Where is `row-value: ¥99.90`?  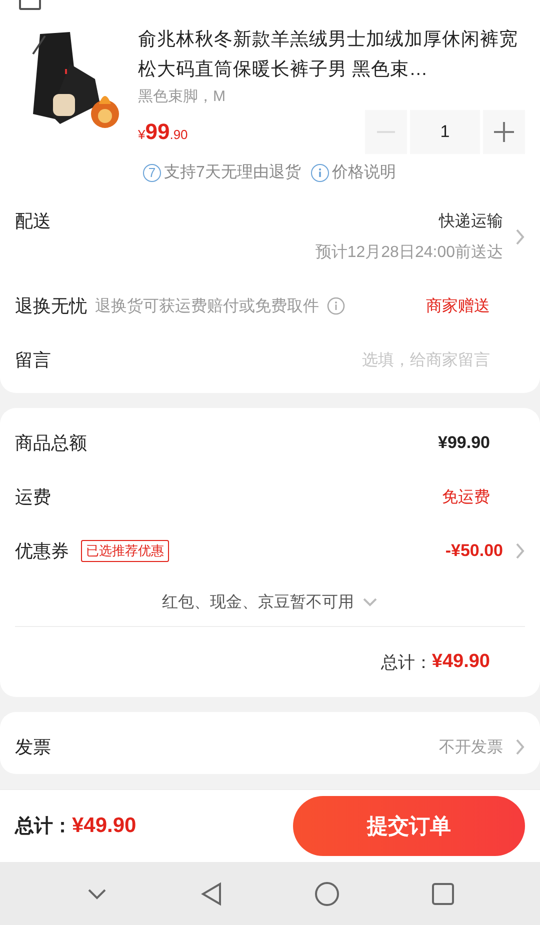
row-value: ¥99.90 is located at coordinates (464, 443).